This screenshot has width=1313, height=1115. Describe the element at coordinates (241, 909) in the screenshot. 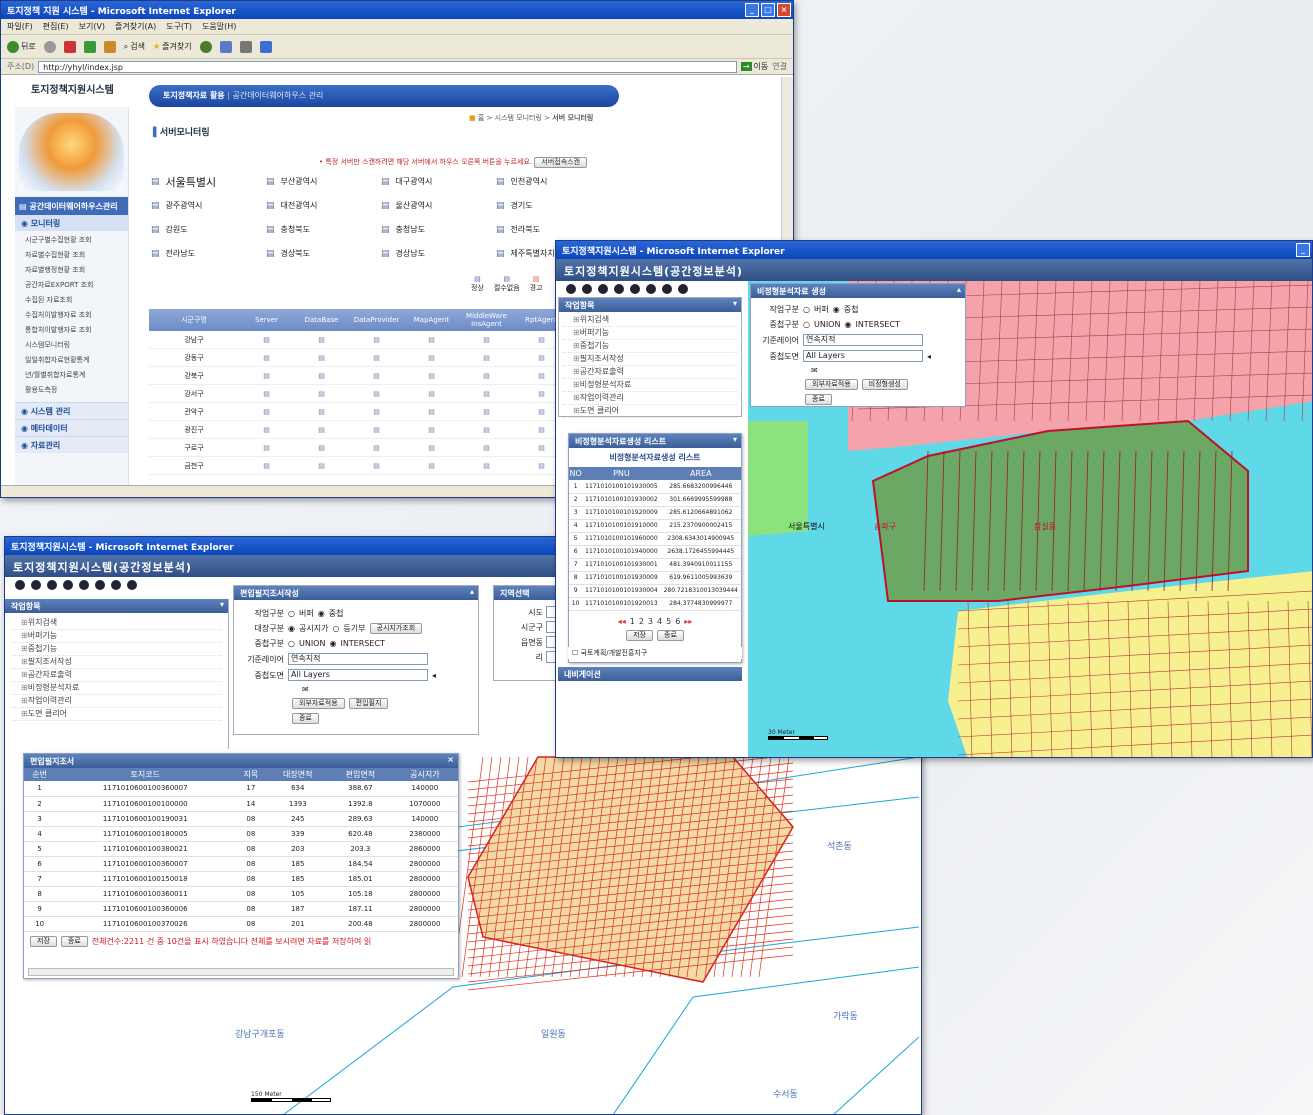

I see `table-row: 9 1171010600100360006 08 187 187.11 2800000` at that location.